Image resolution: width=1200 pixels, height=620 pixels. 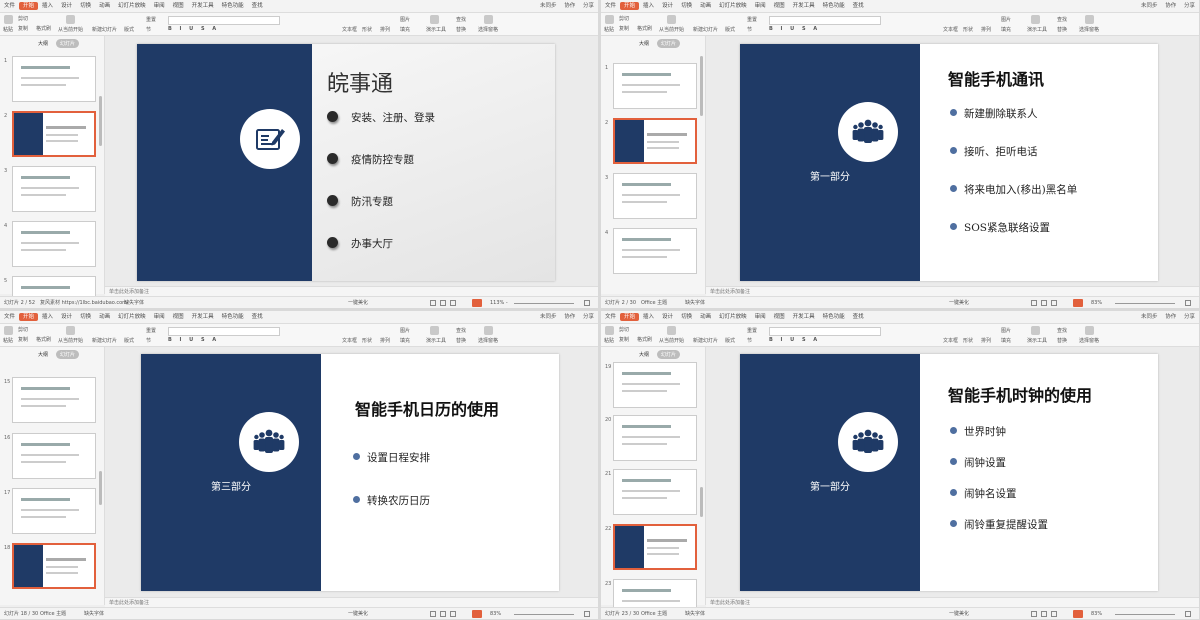 I want to click on play-slideshow-button, so click(x=477, y=303).